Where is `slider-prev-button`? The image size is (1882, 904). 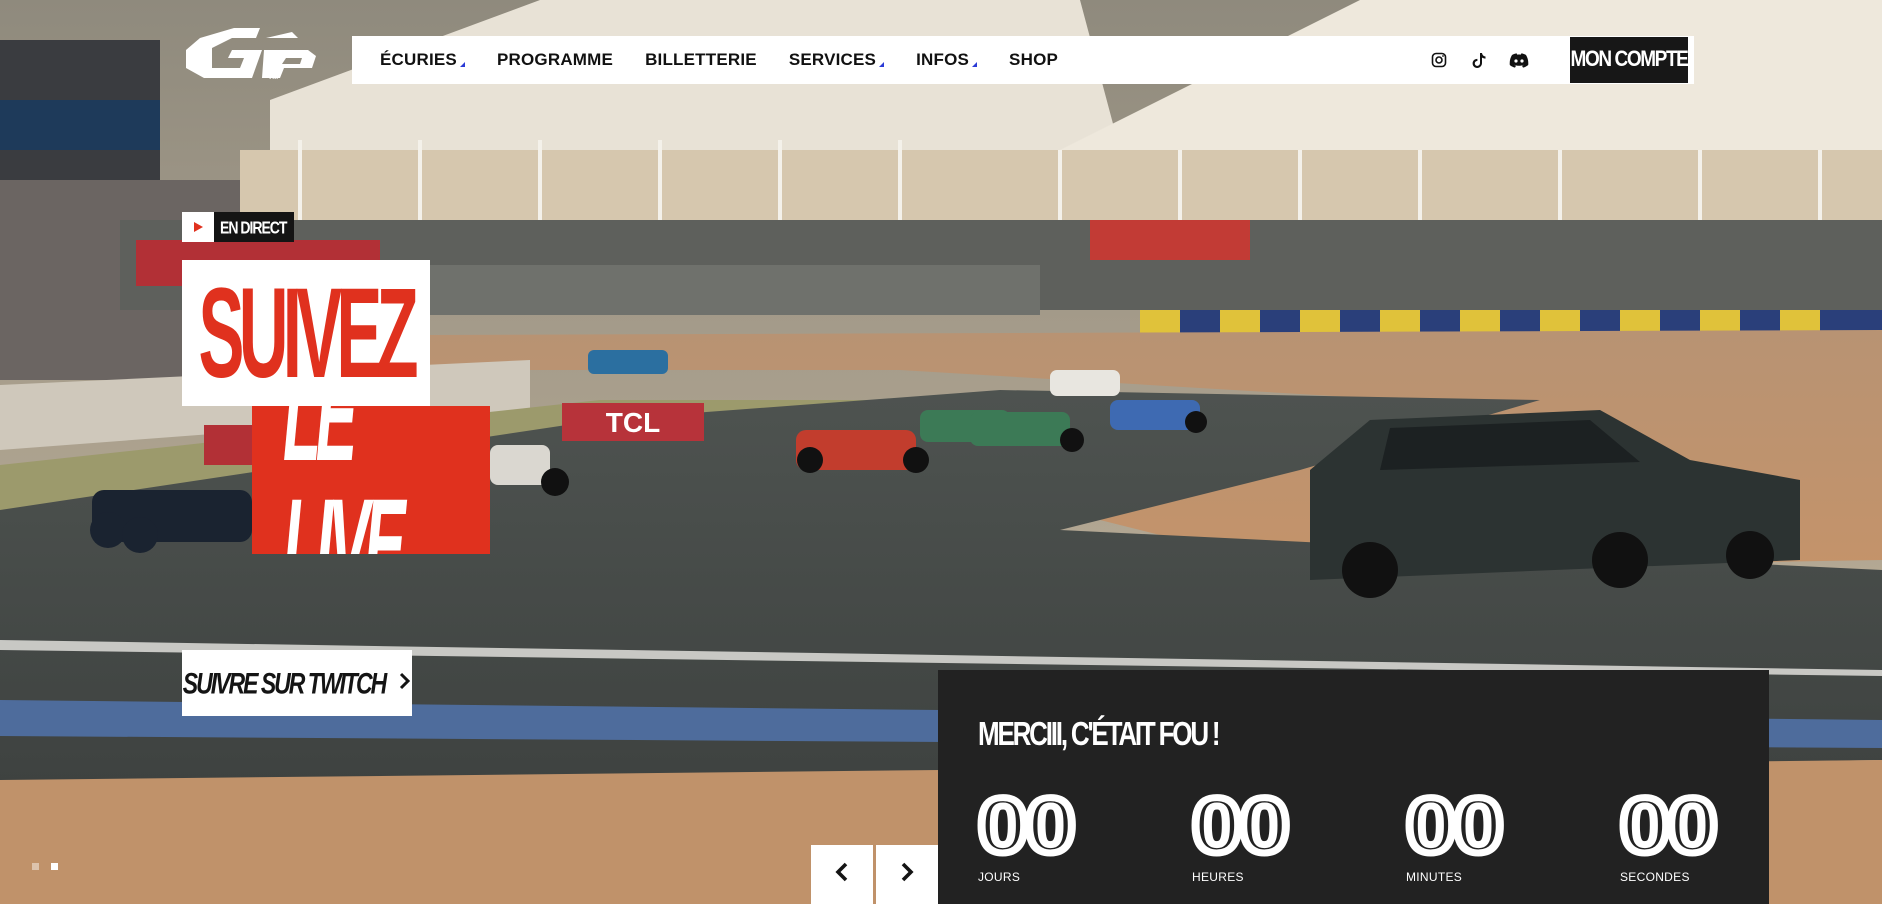
slider-prev-button is located at coordinates (842, 874).